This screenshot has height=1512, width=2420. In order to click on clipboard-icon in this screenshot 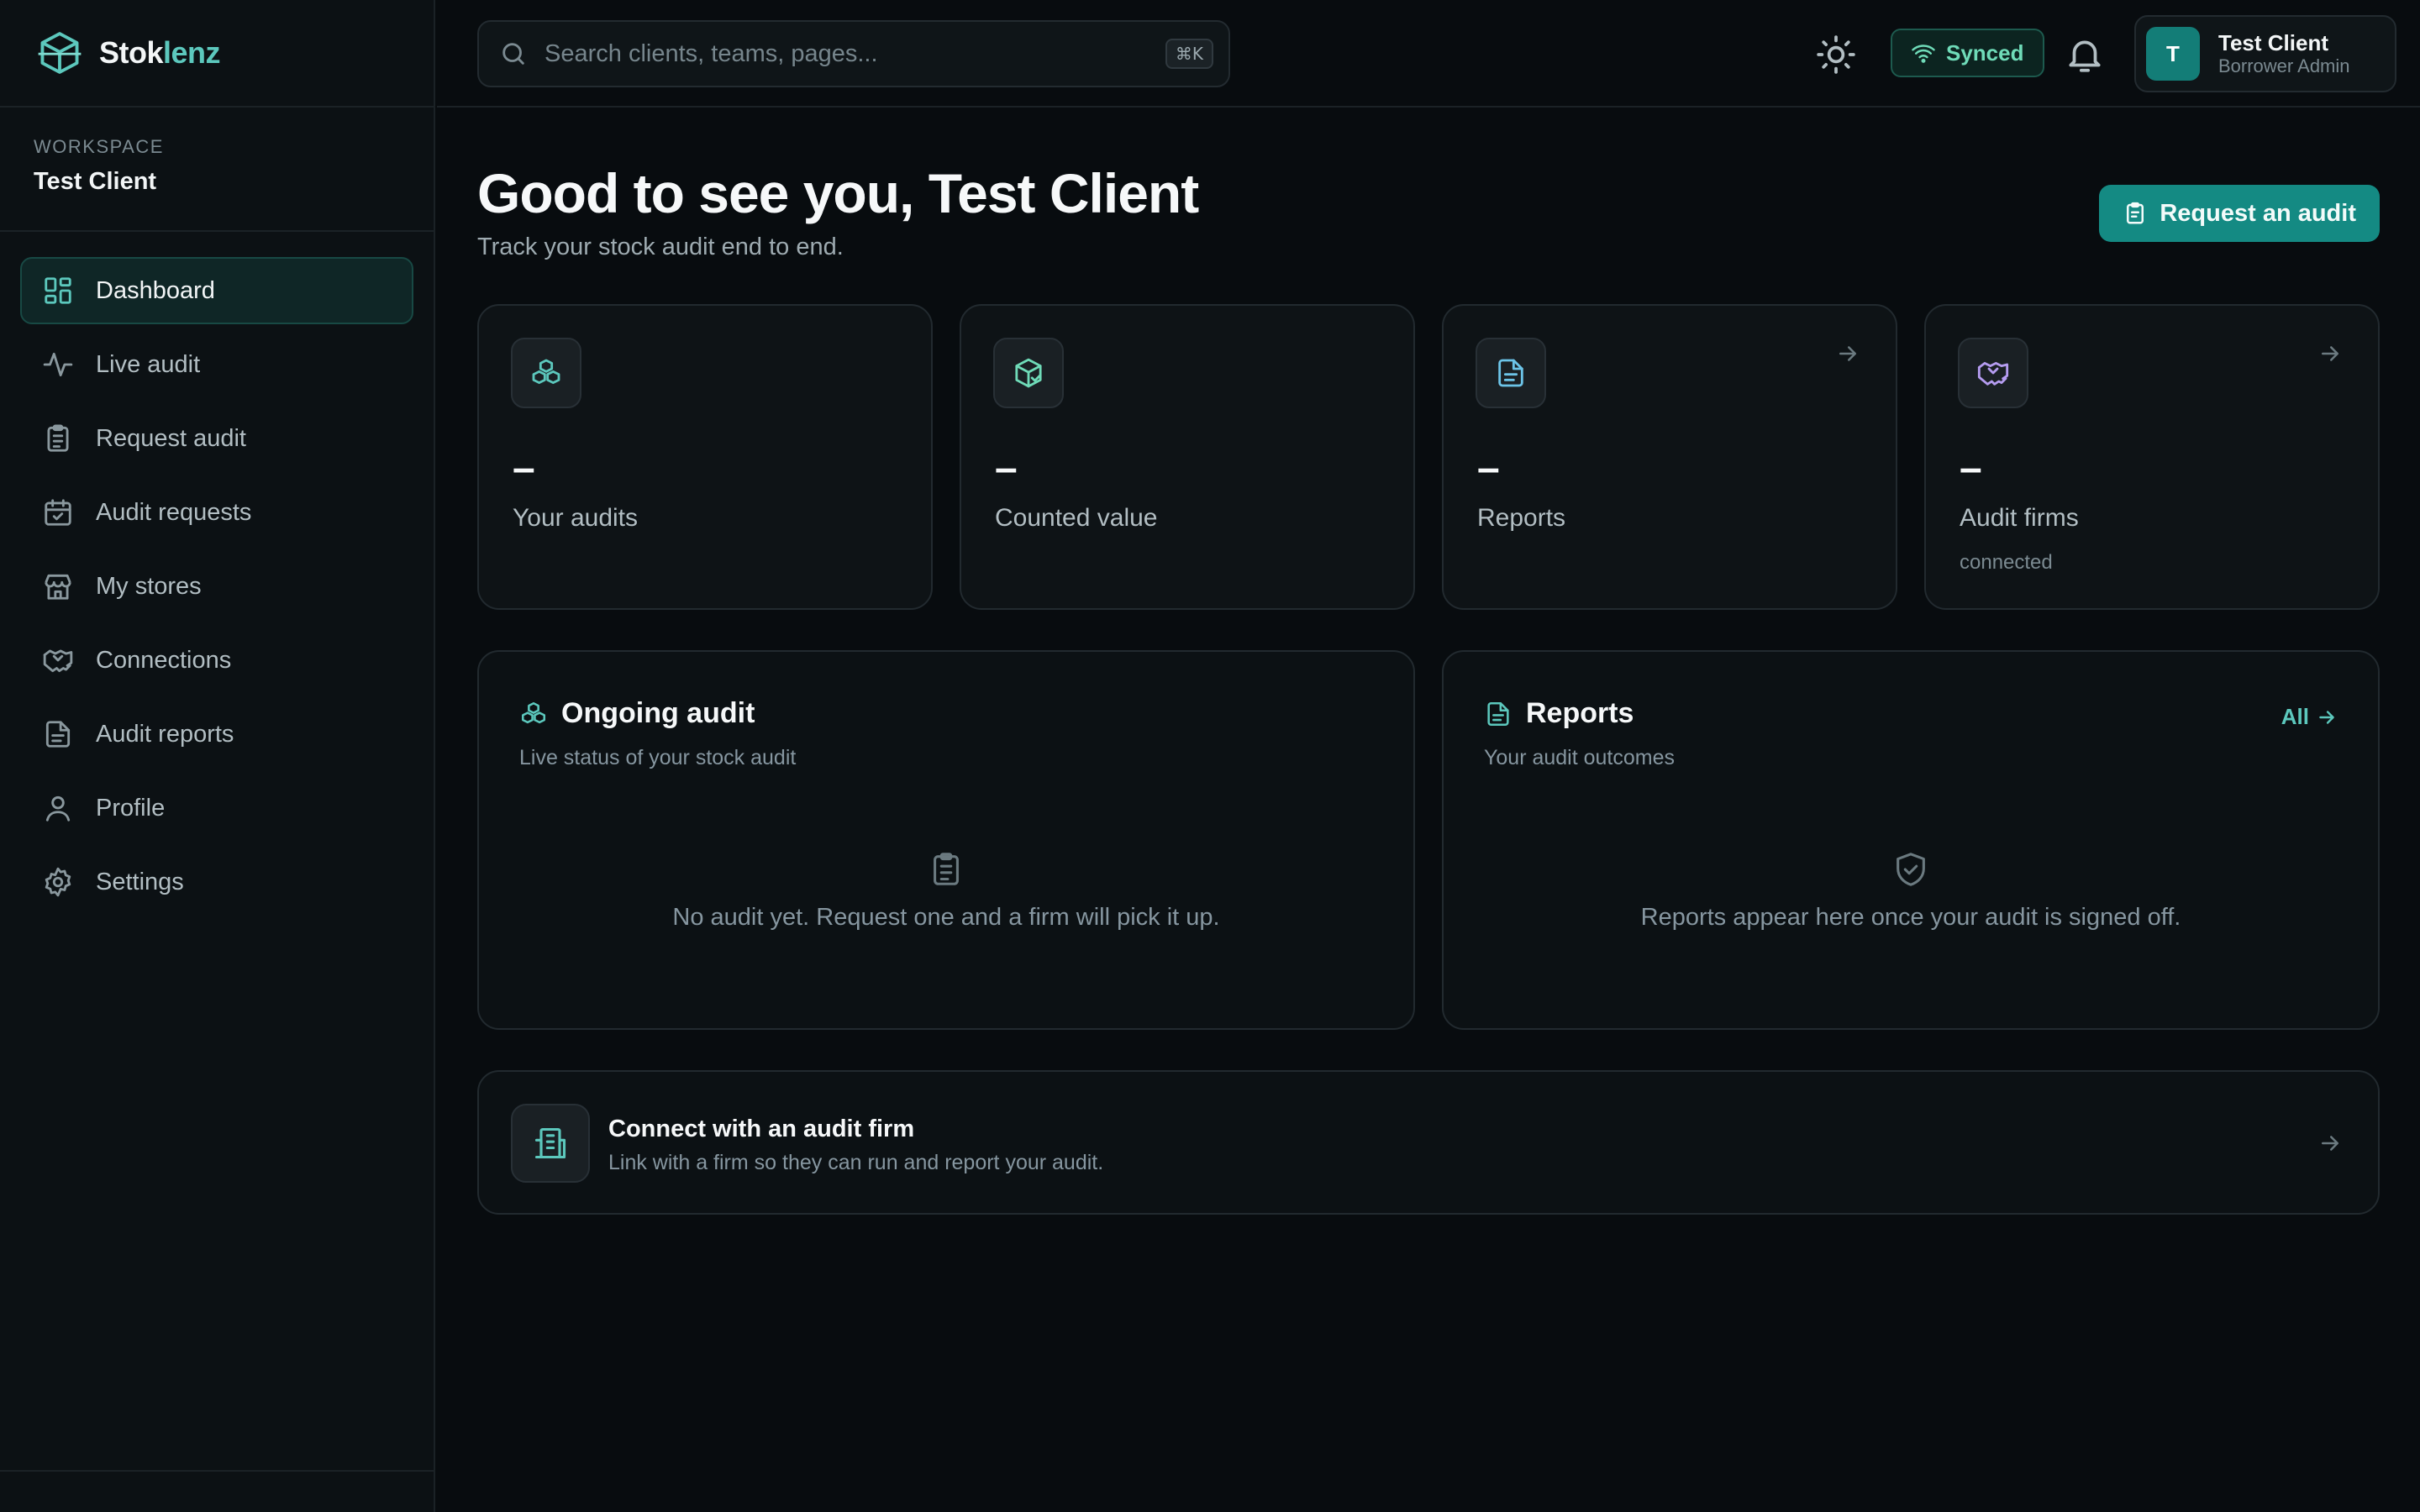, I will do `click(2135, 213)`.